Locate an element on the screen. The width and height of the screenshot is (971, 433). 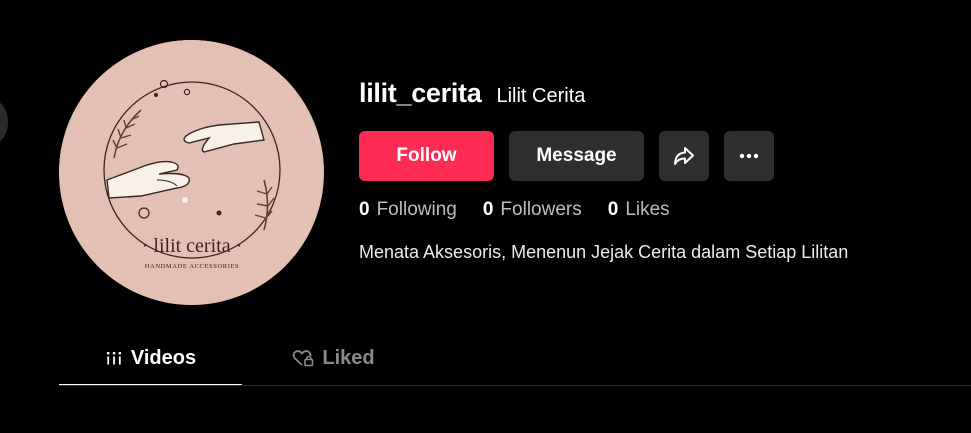
tab-liked-label: Liked is located at coordinates (348, 357).